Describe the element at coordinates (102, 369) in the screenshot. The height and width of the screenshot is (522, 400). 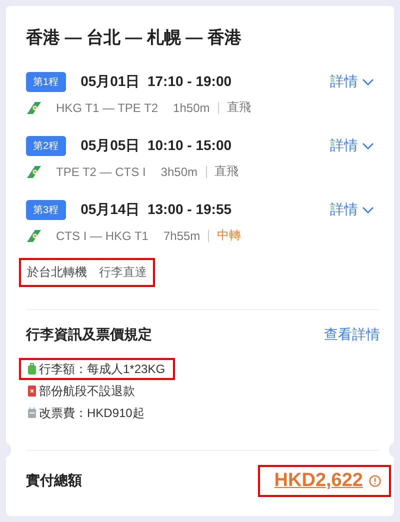
I see `rule-text: 行李額：每成人1*23KG` at that location.